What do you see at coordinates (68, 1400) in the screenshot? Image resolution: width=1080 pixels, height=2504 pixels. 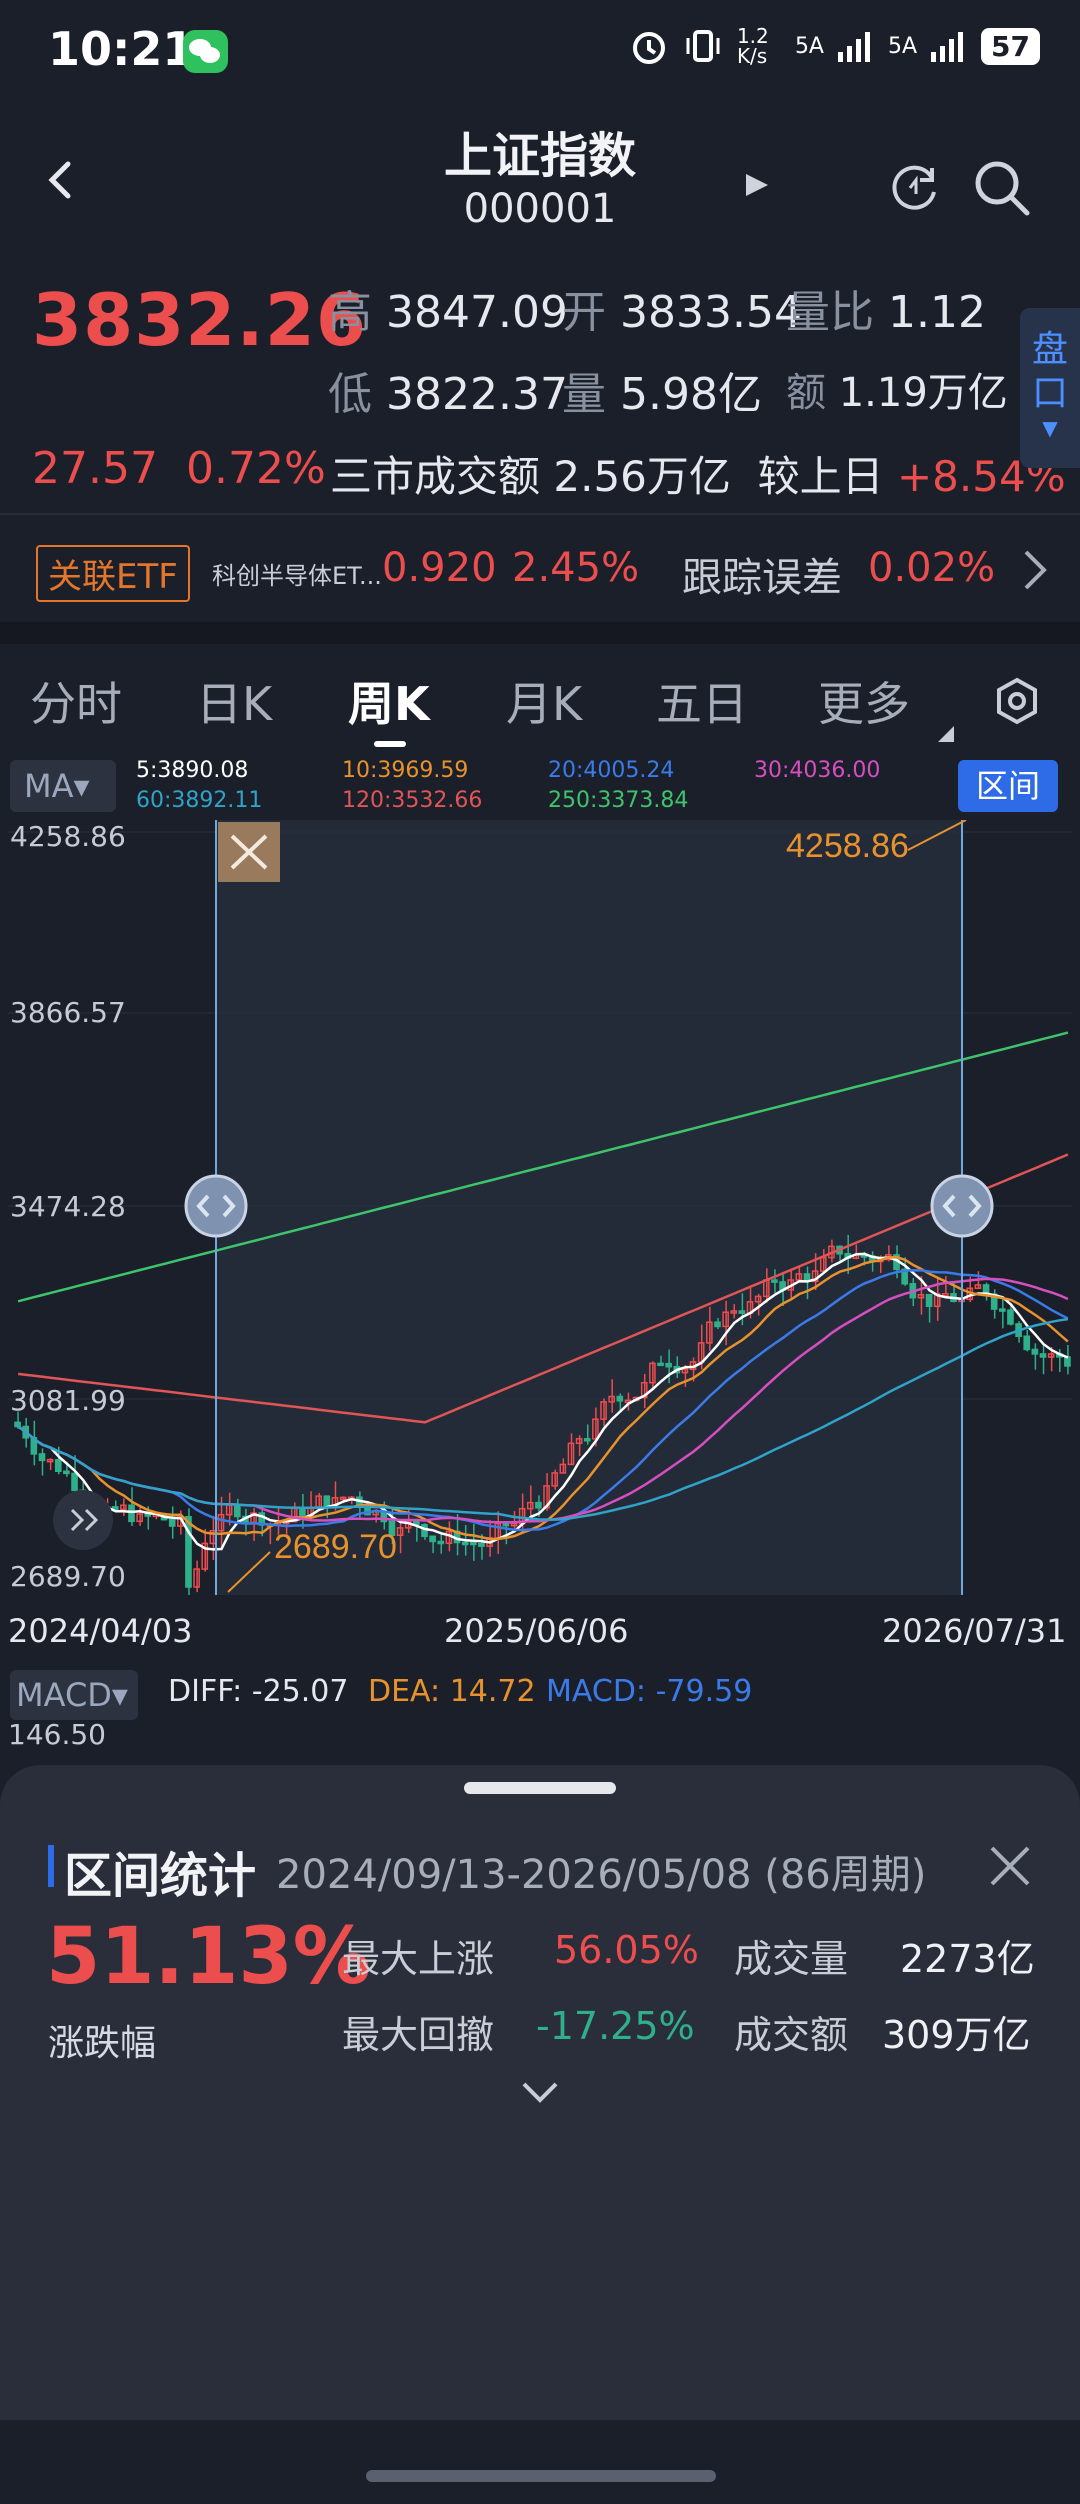 I see `y-tick: 3081.99` at bounding box center [68, 1400].